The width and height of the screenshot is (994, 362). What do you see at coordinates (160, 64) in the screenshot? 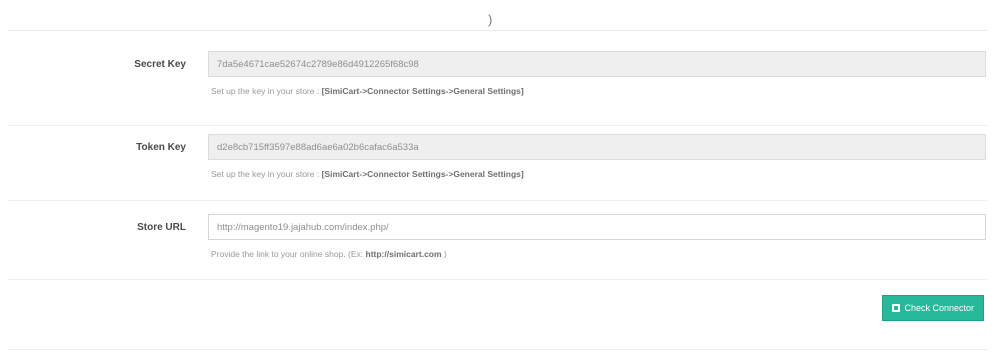
I see `secret-key-label: Secret Key` at bounding box center [160, 64].